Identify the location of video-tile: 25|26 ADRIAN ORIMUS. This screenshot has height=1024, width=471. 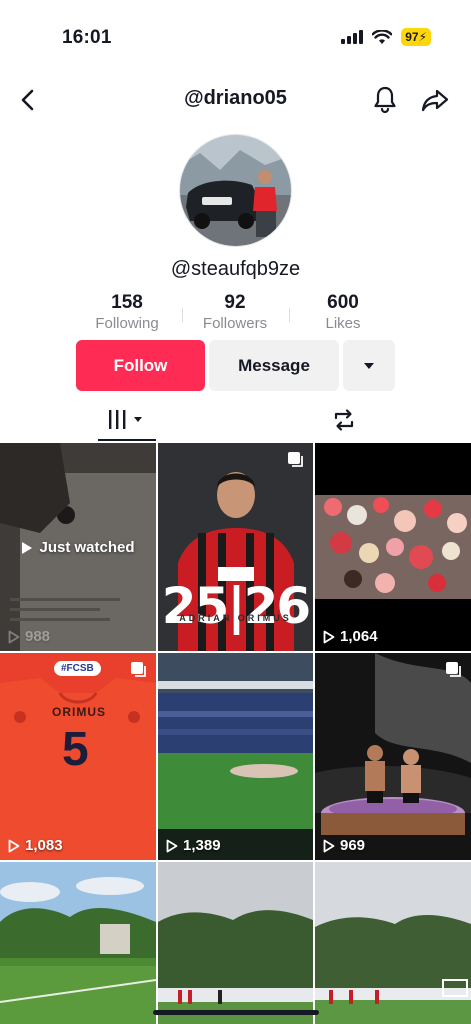
(235, 547).